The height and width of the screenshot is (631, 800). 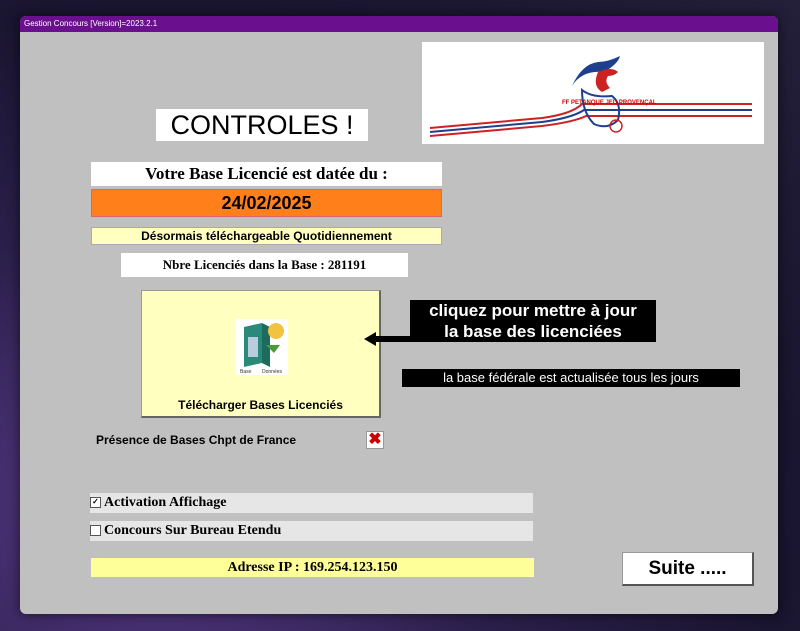 I want to click on rooster-logo-icon: FF PETANQUE JEU PROVENÇAL, so click(x=590, y=96).